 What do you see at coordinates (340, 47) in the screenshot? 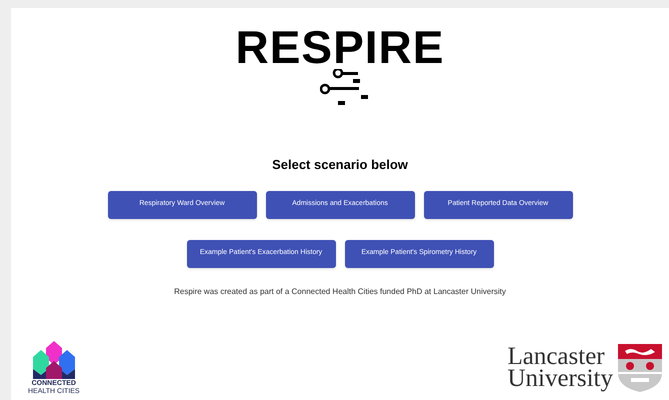
I see `respire-logo: RESPIRE` at bounding box center [340, 47].